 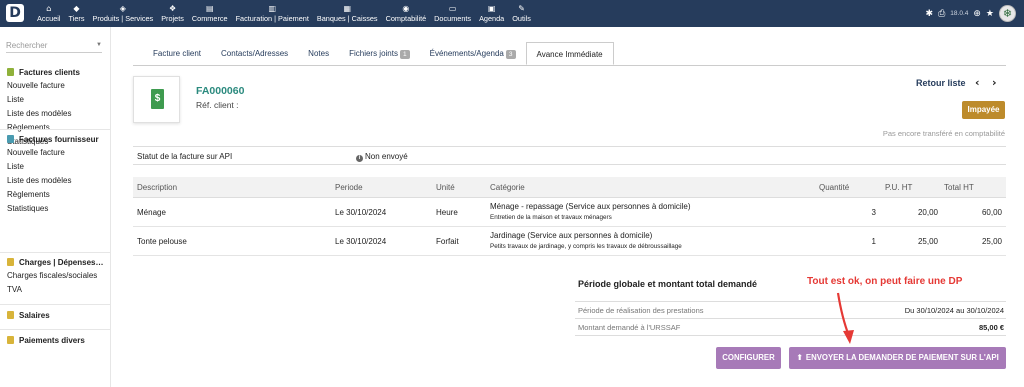 I want to click on sidebar-group-title: Factures clients, so click(x=55, y=72).